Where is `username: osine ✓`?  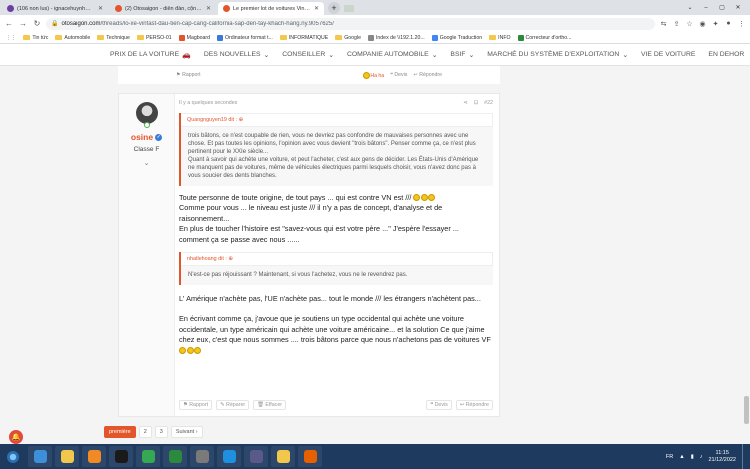
username: osine ✓ is located at coordinates (147, 137).